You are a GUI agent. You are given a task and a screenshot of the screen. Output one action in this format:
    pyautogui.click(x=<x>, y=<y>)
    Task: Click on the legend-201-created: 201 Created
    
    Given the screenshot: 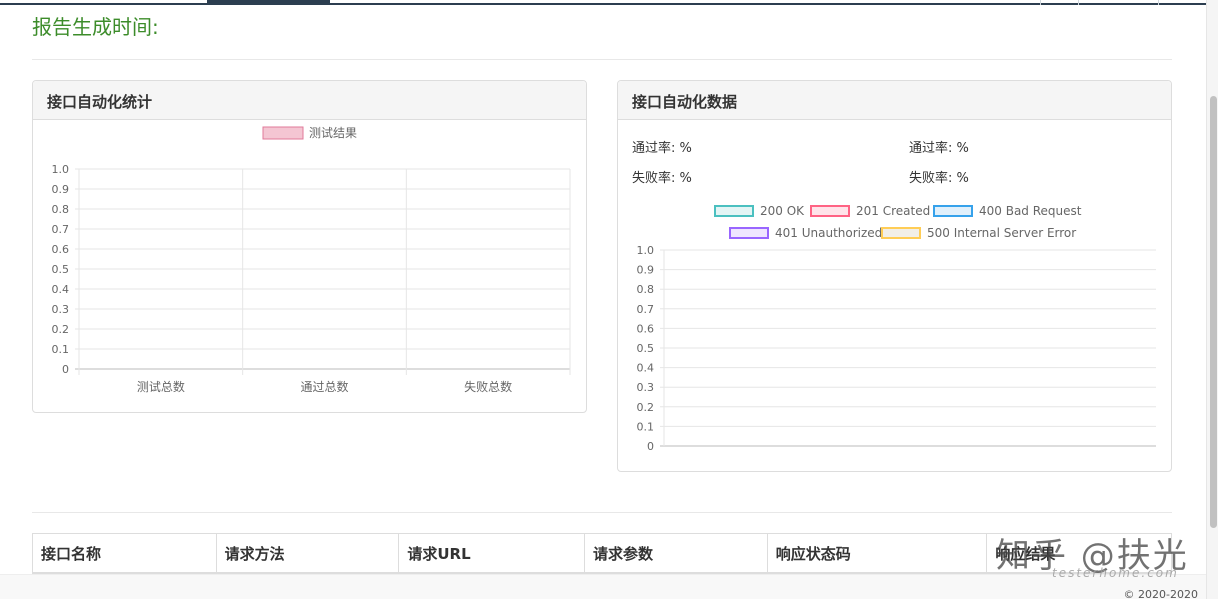 What is the action you would take?
    pyautogui.click(x=870, y=211)
    